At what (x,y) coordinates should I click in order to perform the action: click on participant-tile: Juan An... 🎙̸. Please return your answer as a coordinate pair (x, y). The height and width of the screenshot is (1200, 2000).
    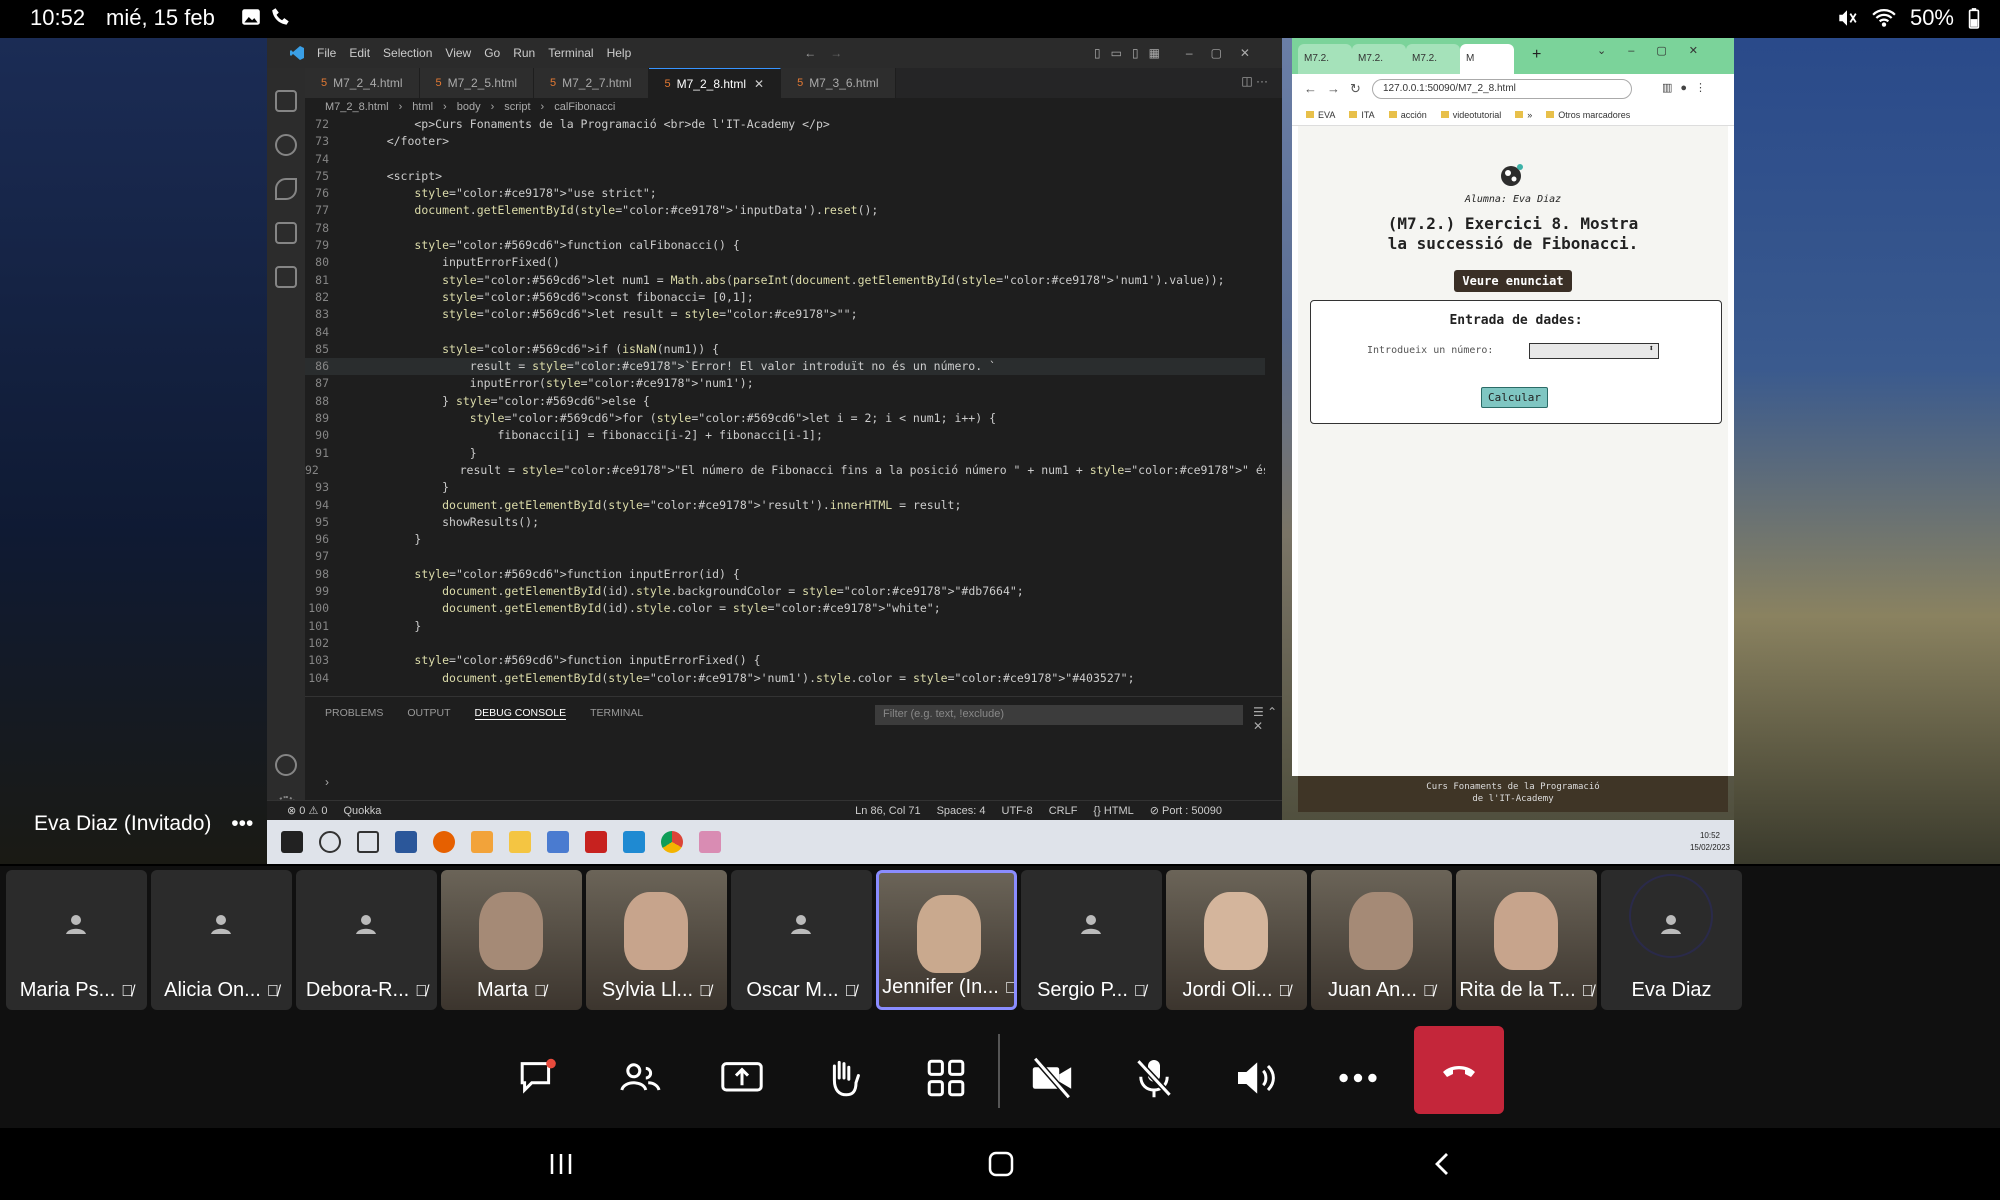
    Looking at the image, I should click on (1381, 940).